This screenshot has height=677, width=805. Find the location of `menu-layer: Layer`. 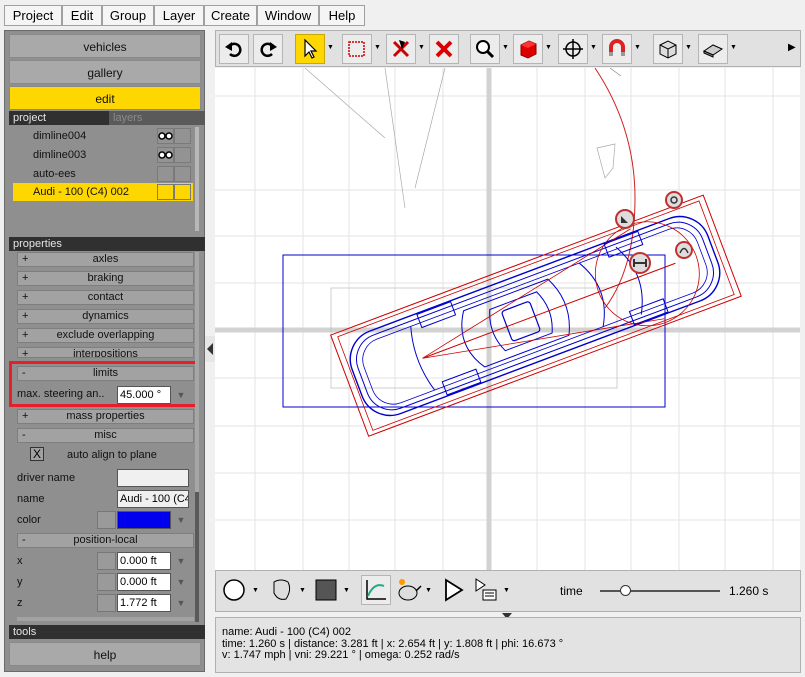

menu-layer: Layer is located at coordinates (179, 15).